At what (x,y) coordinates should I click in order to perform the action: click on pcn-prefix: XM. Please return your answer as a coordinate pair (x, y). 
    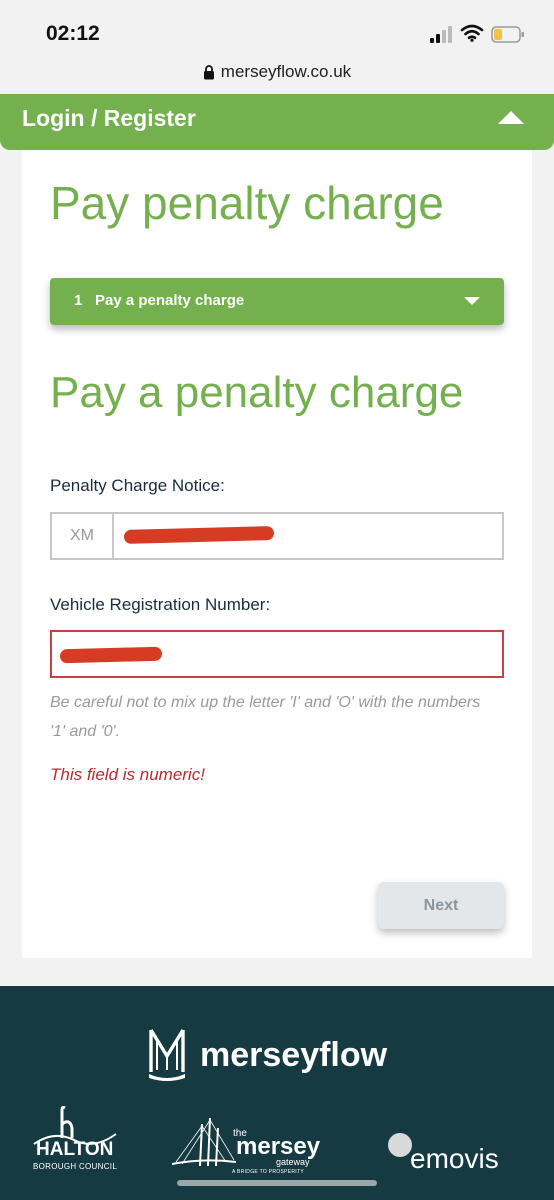
    Looking at the image, I should click on (83, 536).